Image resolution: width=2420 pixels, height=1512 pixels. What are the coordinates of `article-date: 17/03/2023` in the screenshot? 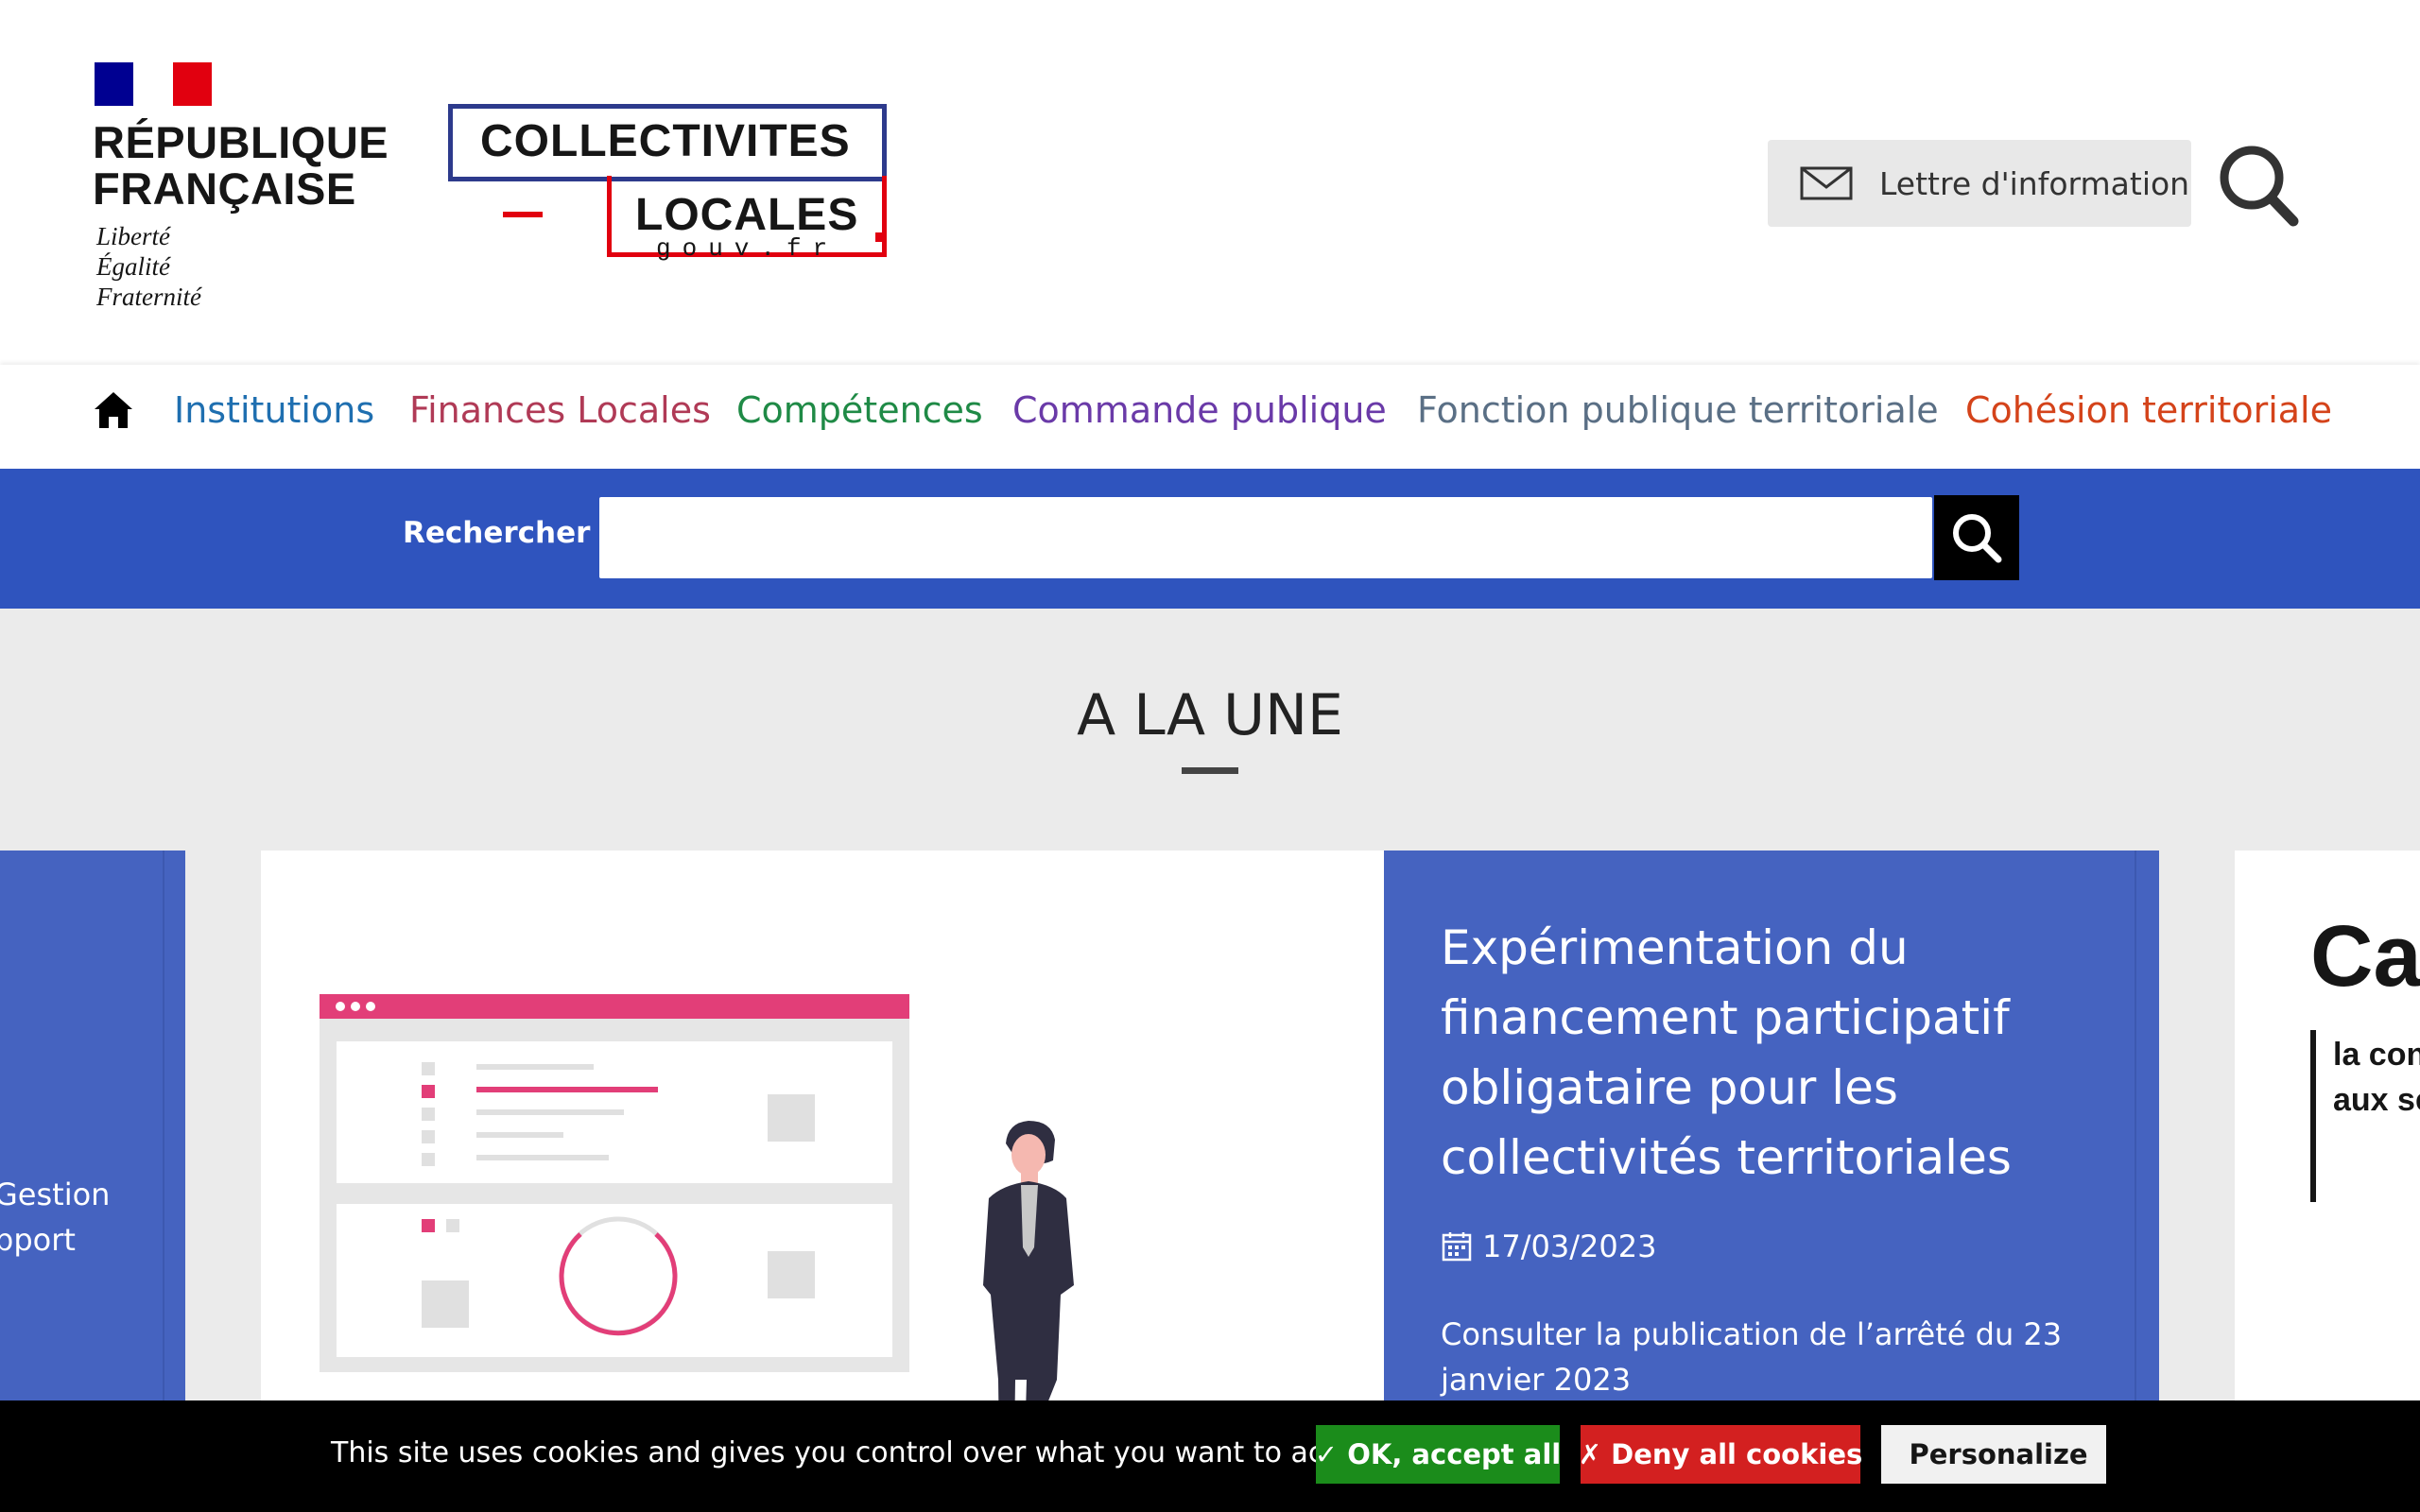 It's located at (1548, 1246).